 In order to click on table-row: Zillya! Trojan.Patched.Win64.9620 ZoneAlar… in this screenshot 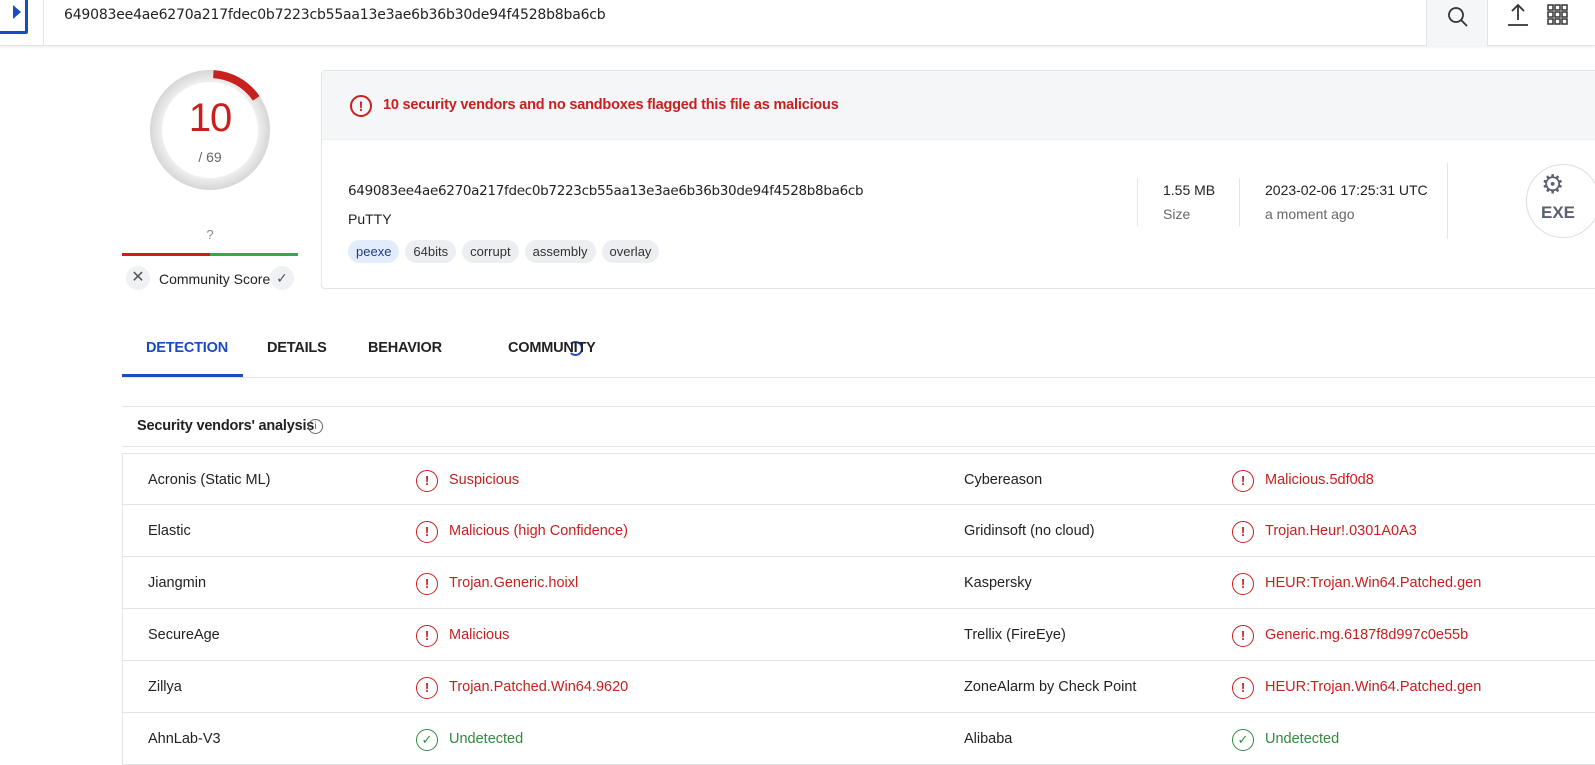, I will do `click(859, 687)`.